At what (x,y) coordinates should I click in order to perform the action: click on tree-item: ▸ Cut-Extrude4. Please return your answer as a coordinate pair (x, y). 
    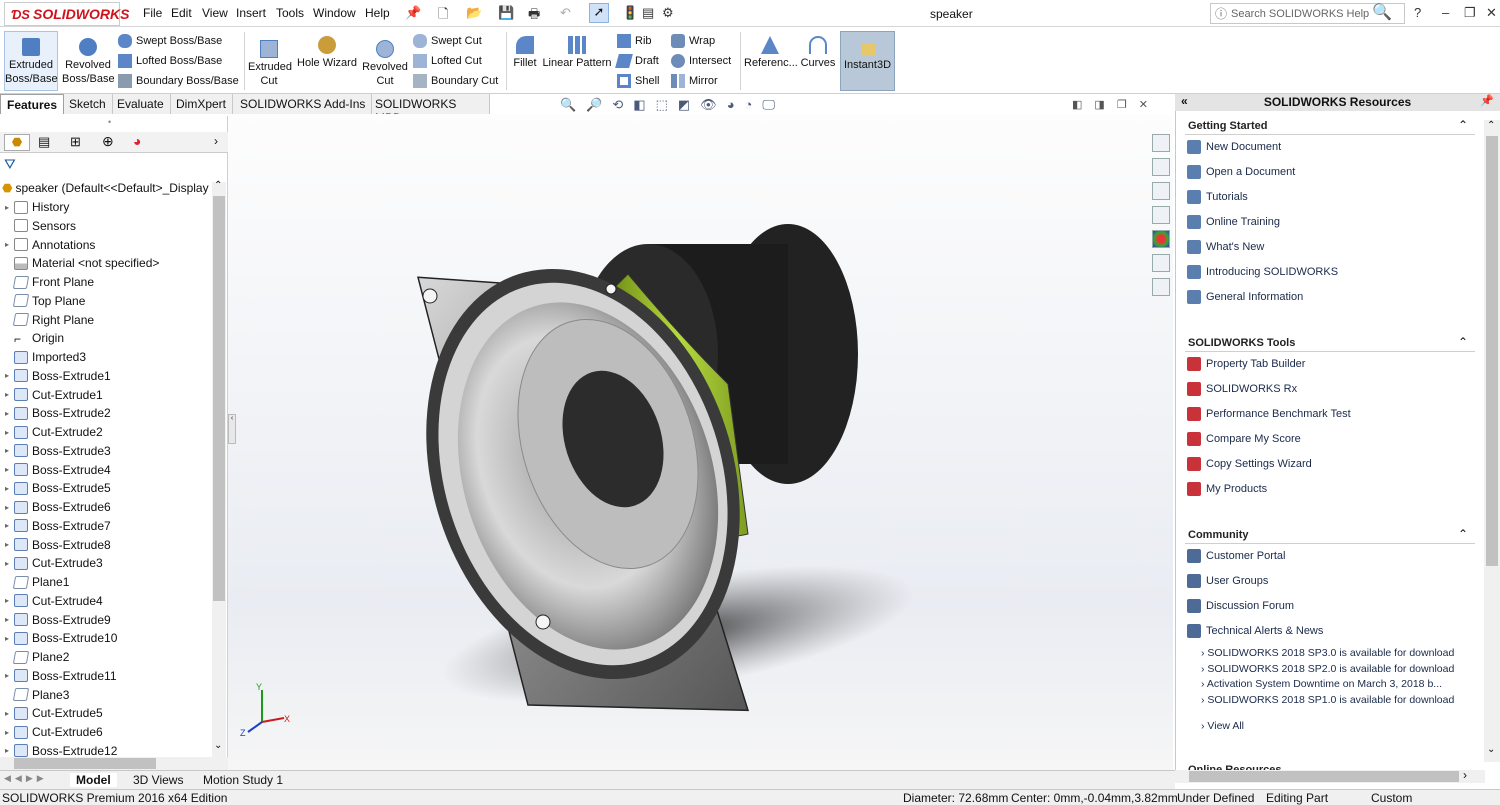
    Looking at the image, I should click on (51, 601).